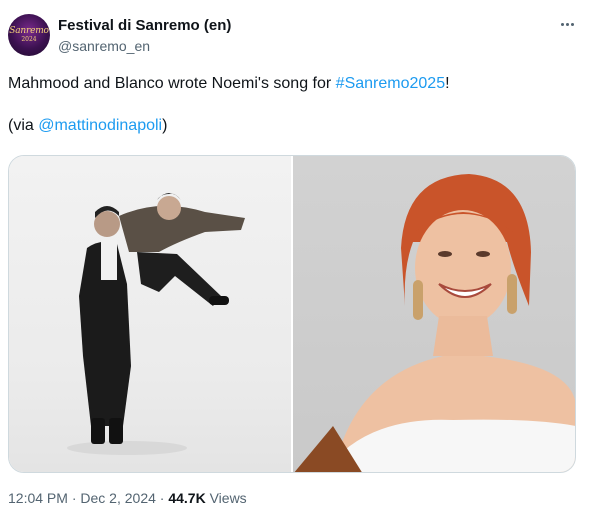 The image size is (590, 520). What do you see at coordinates (390, 83) in the screenshot?
I see `hashtag-link: #Sanremo2025` at bounding box center [390, 83].